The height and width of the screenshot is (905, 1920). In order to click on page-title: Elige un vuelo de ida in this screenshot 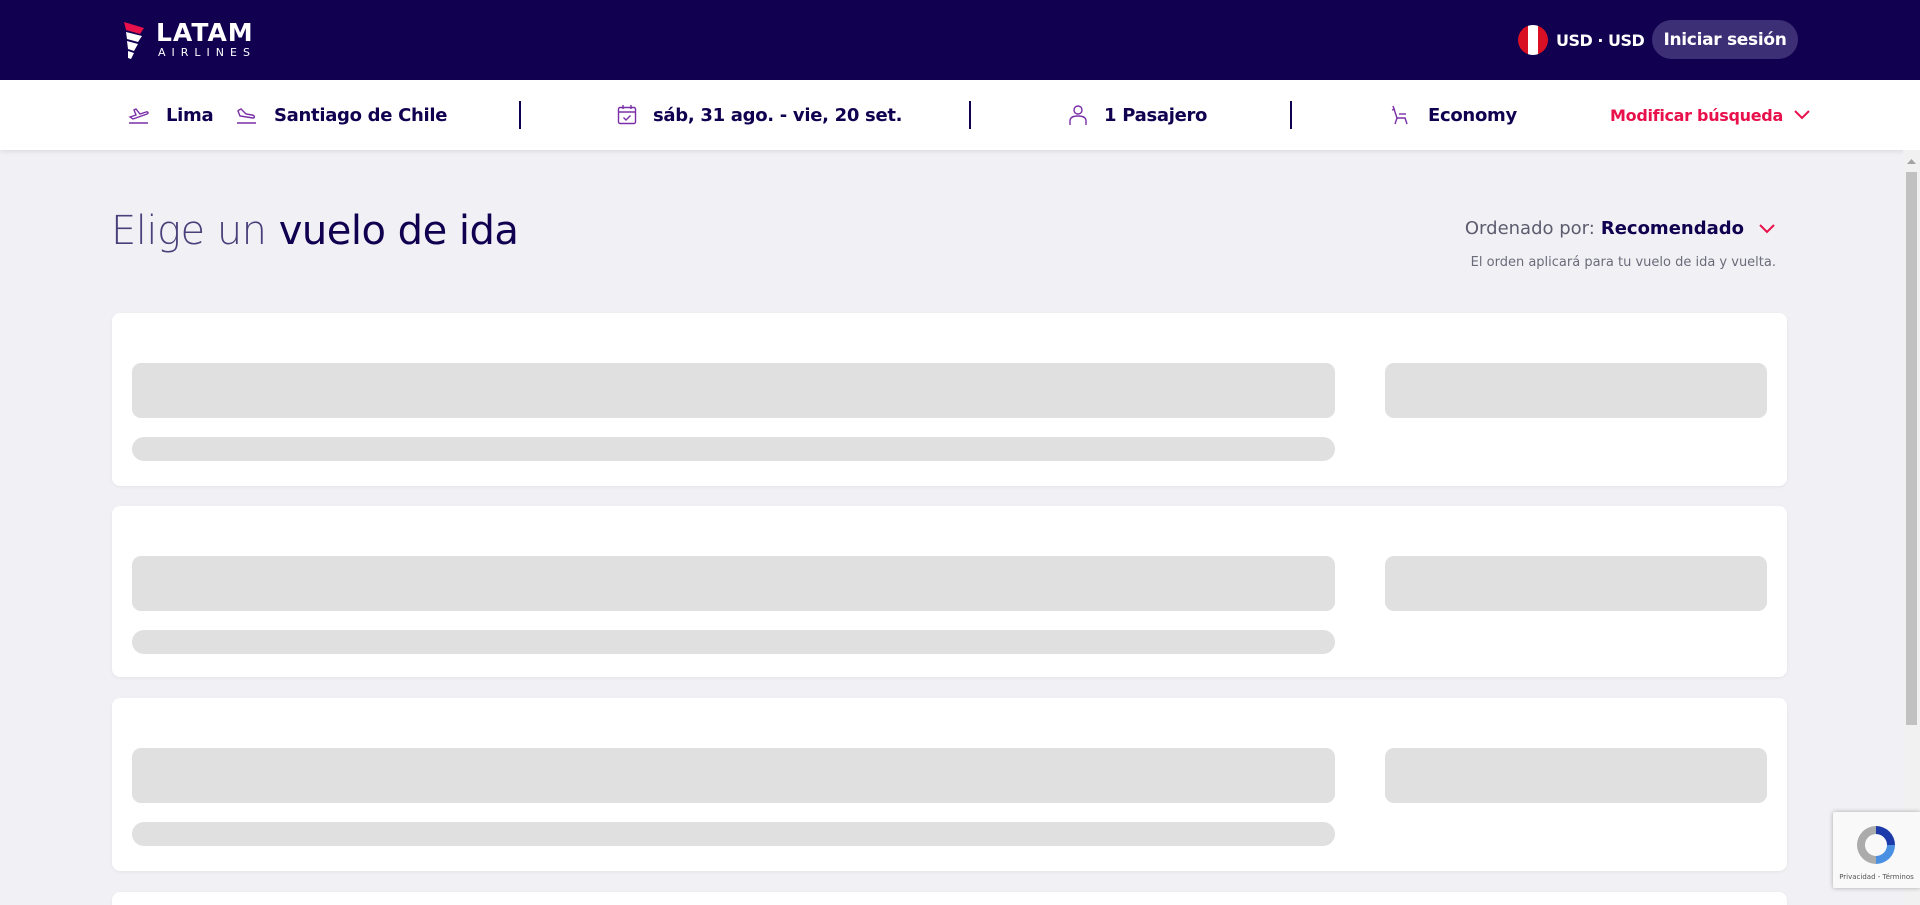, I will do `click(315, 231)`.